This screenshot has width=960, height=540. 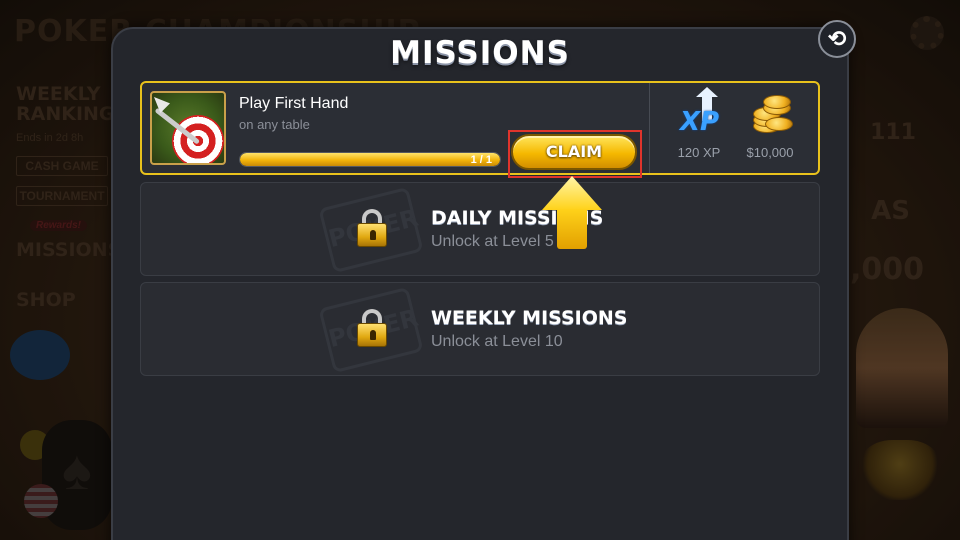 I want to click on undo-arrow-icon: ⟲, so click(x=837, y=38).